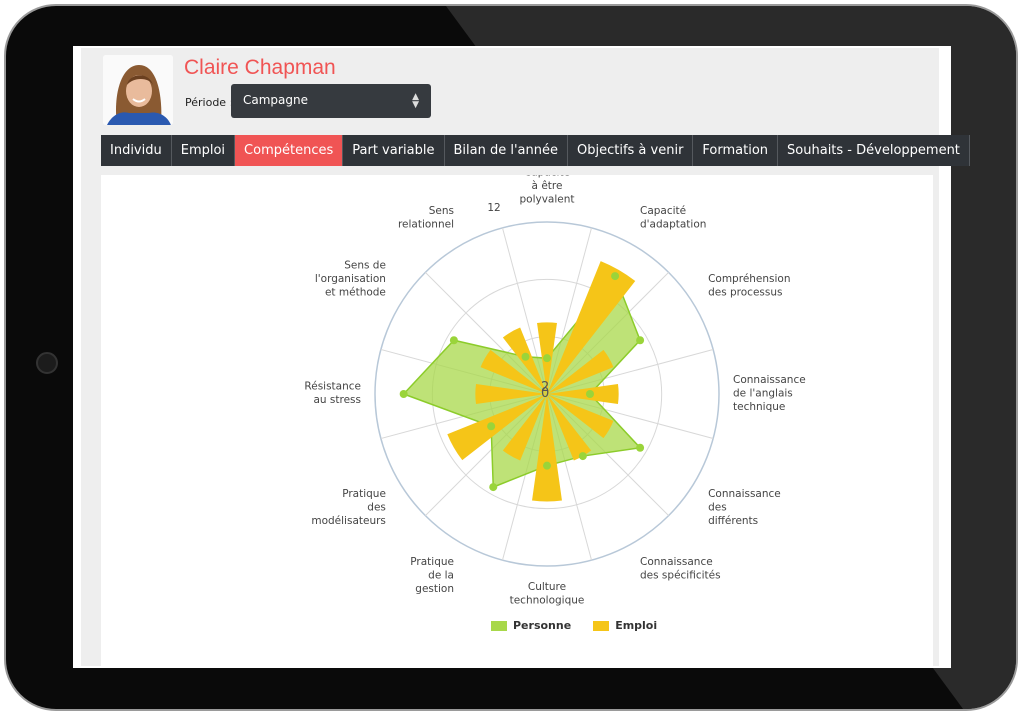  What do you see at coordinates (331, 101) in the screenshot?
I see `period-select: Campagne ▲ ▼` at bounding box center [331, 101].